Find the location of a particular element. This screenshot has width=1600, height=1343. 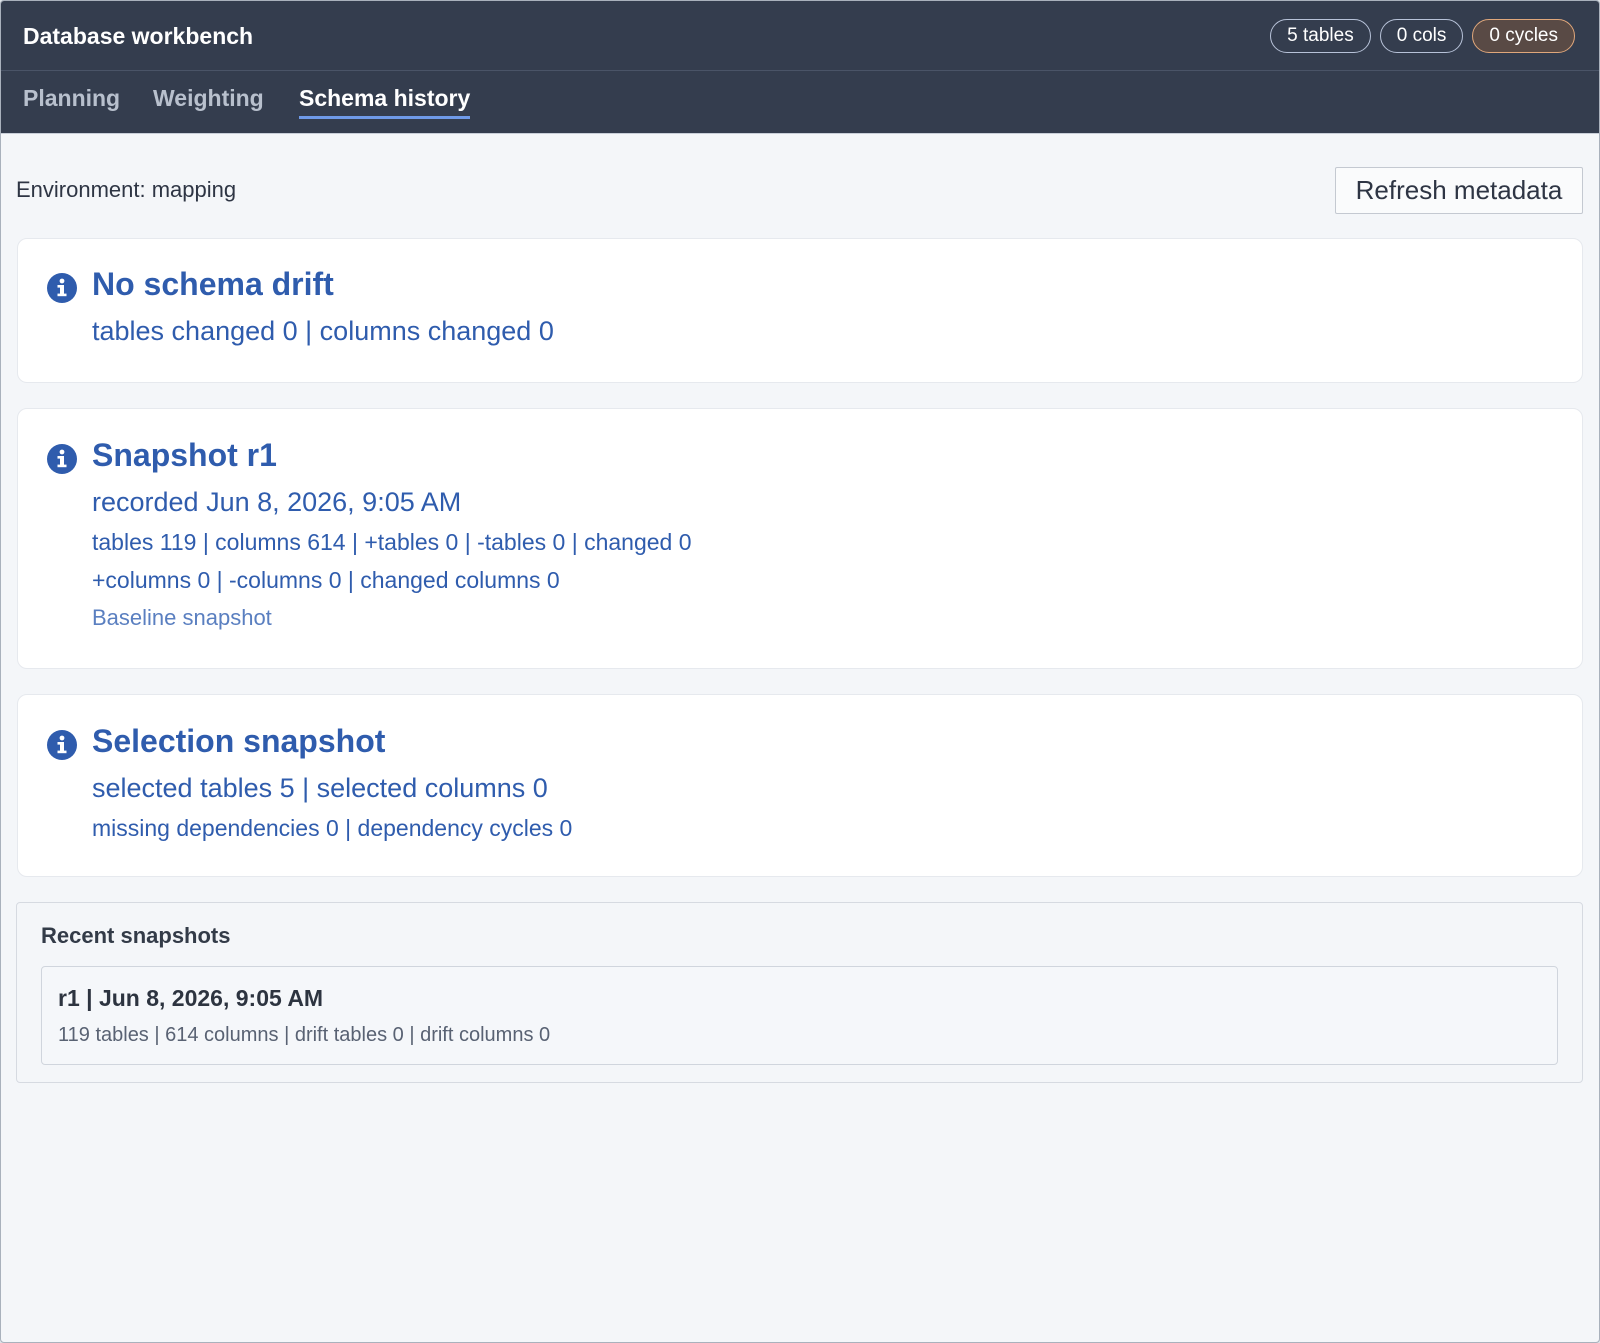

status-pills: 5 tables 0 cols 0 cycles is located at coordinates (1422, 36).